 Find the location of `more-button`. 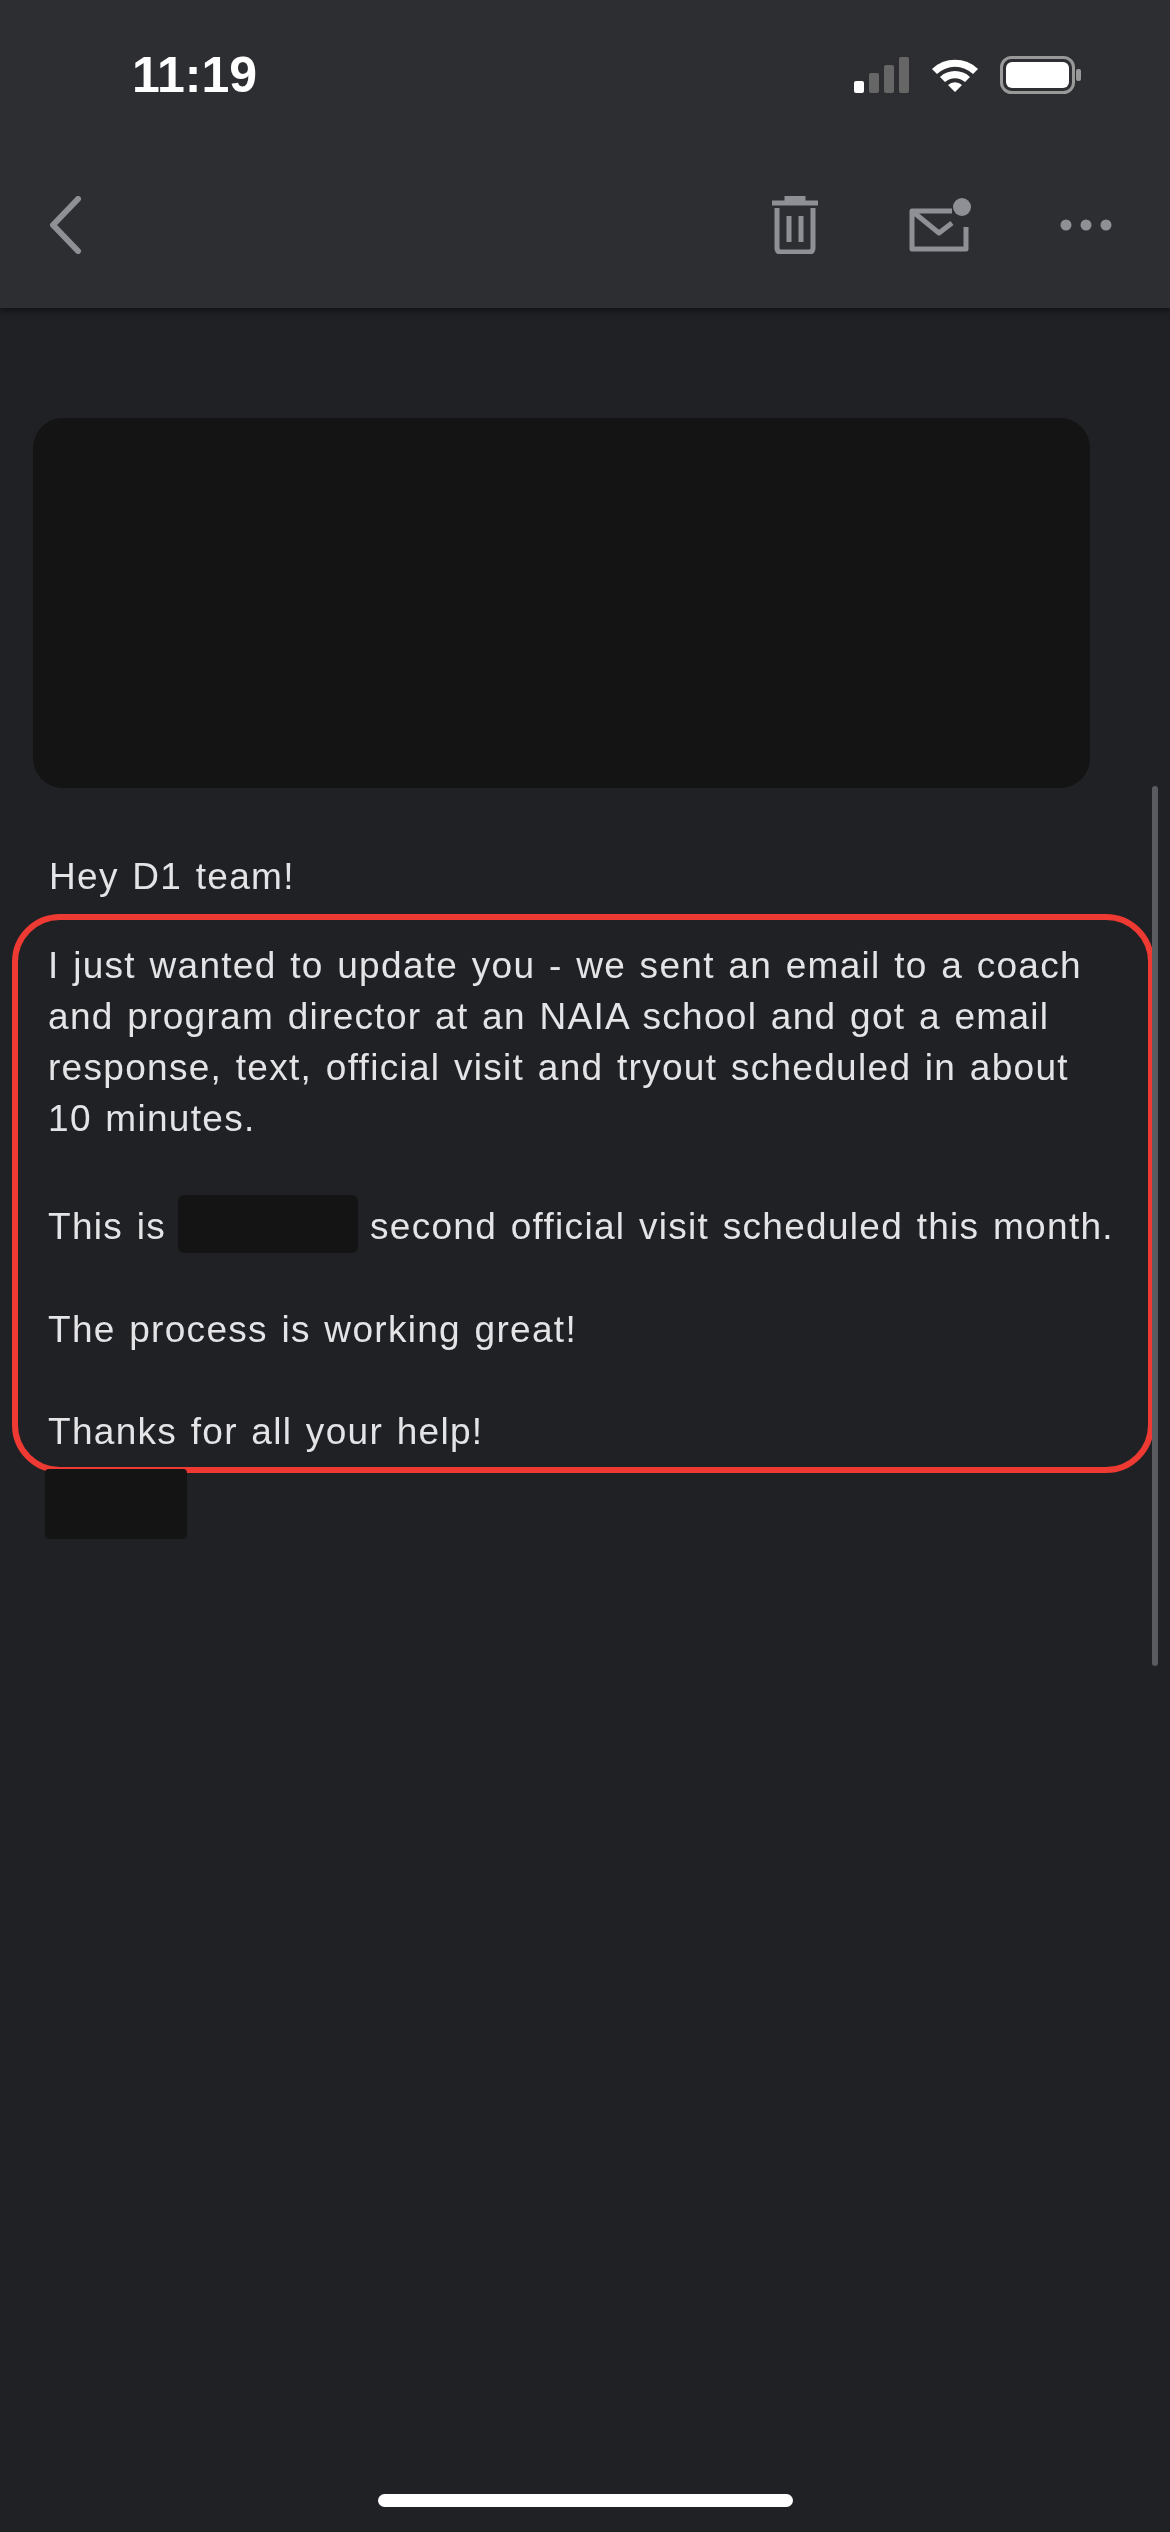

more-button is located at coordinates (1086, 225).